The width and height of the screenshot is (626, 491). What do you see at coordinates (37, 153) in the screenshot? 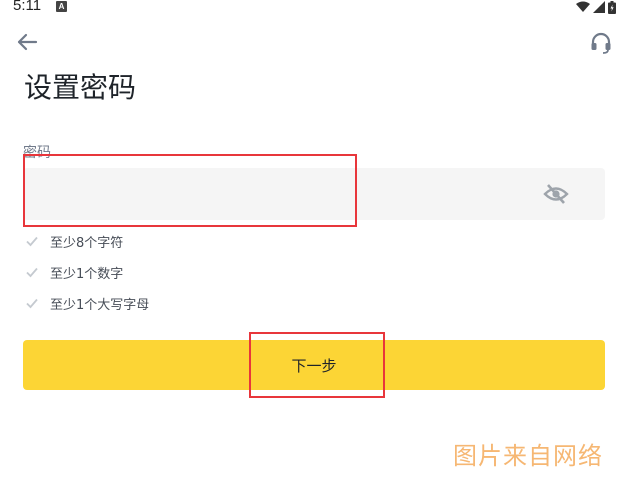
I see `password-label: 密码` at bounding box center [37, 153].